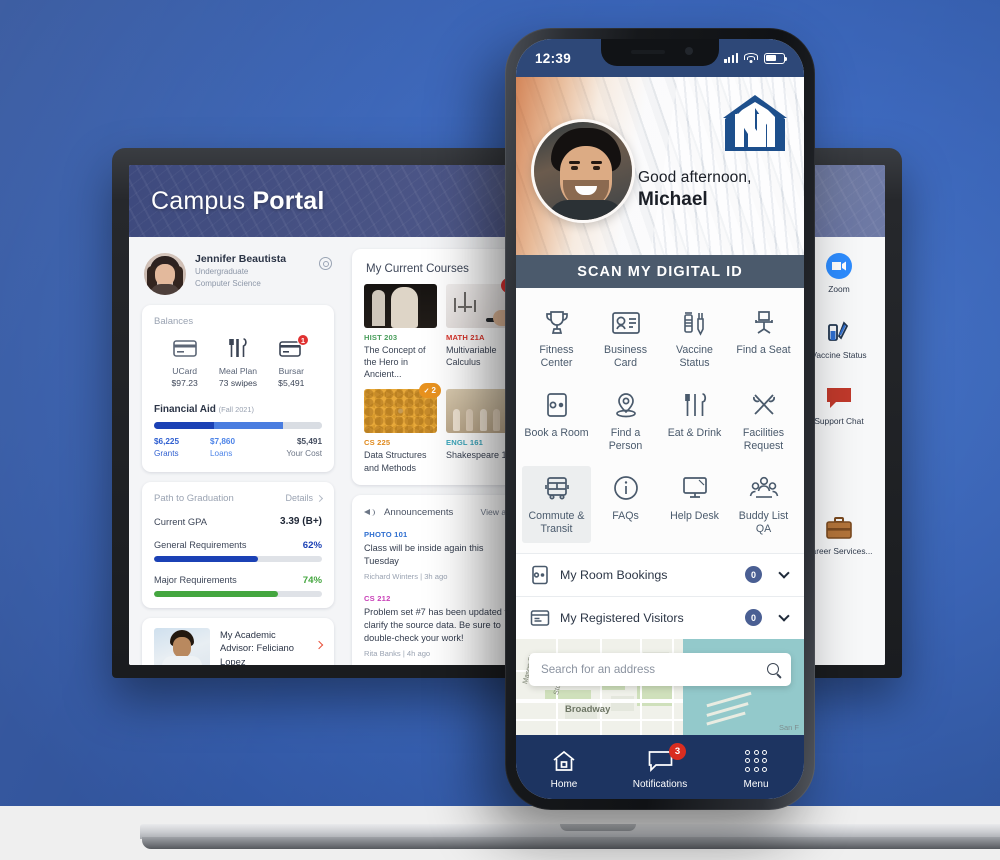  I want to click on tools-icon, so click(763, 405).